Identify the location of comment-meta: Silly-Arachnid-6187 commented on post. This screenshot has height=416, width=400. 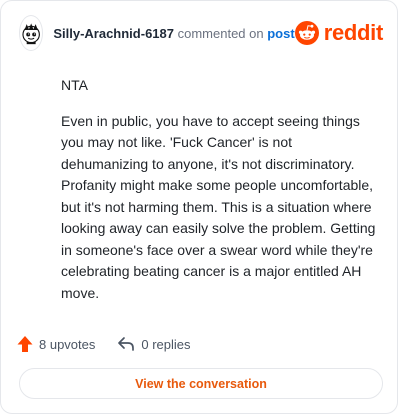
(173, 33).